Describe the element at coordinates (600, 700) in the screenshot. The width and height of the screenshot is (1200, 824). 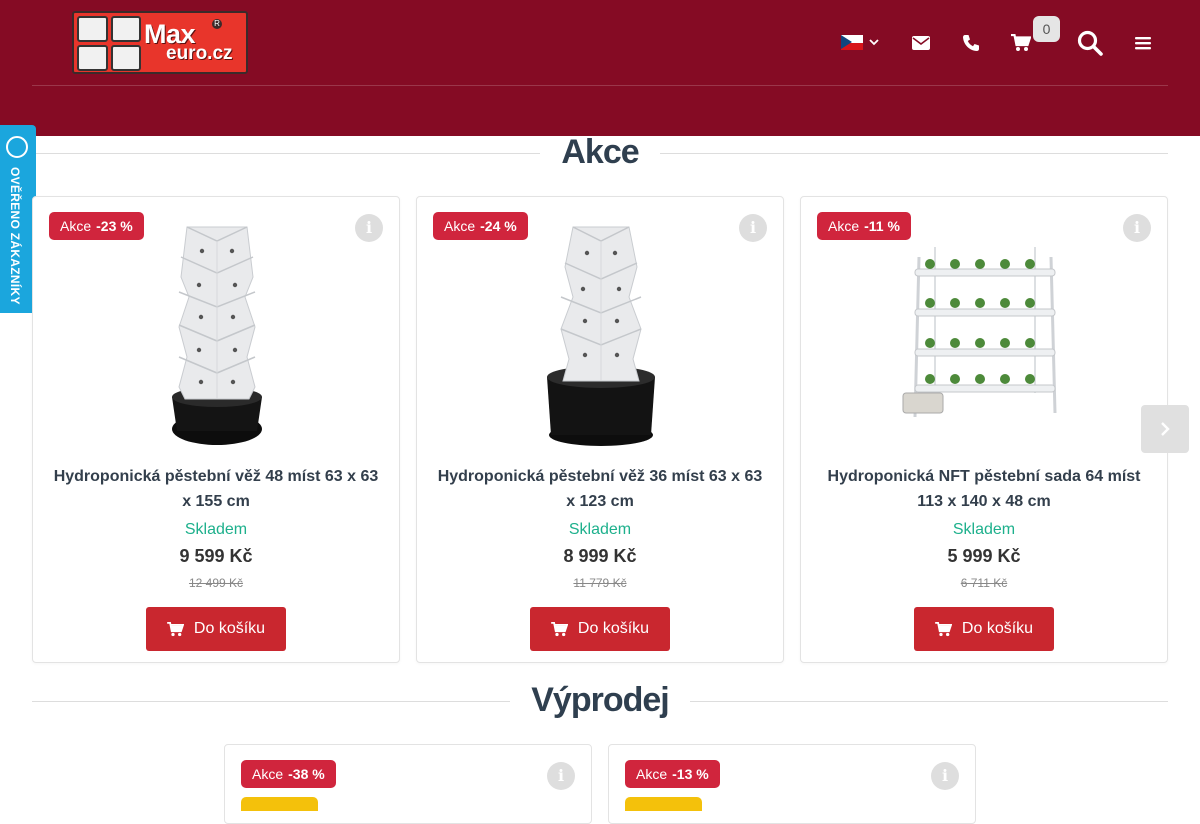
I see `section-title-vyprodej: Výprodej` at that location.